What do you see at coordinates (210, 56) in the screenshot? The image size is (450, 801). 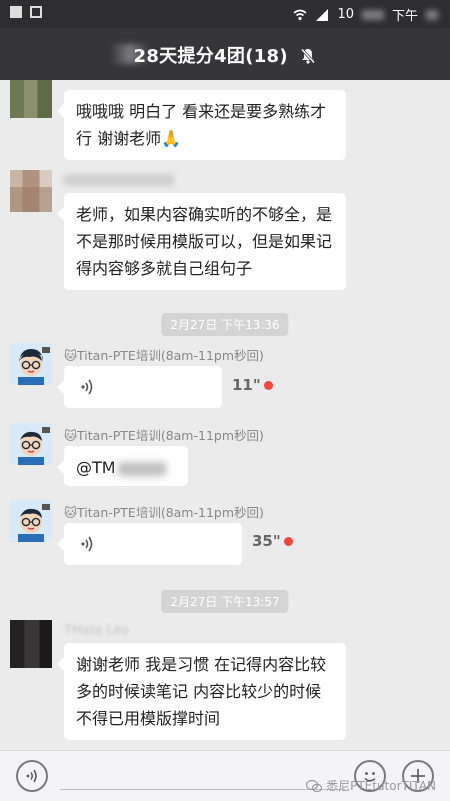 I see `chat-title: 28天提分4团(18)` at bounding box center [210, 56].